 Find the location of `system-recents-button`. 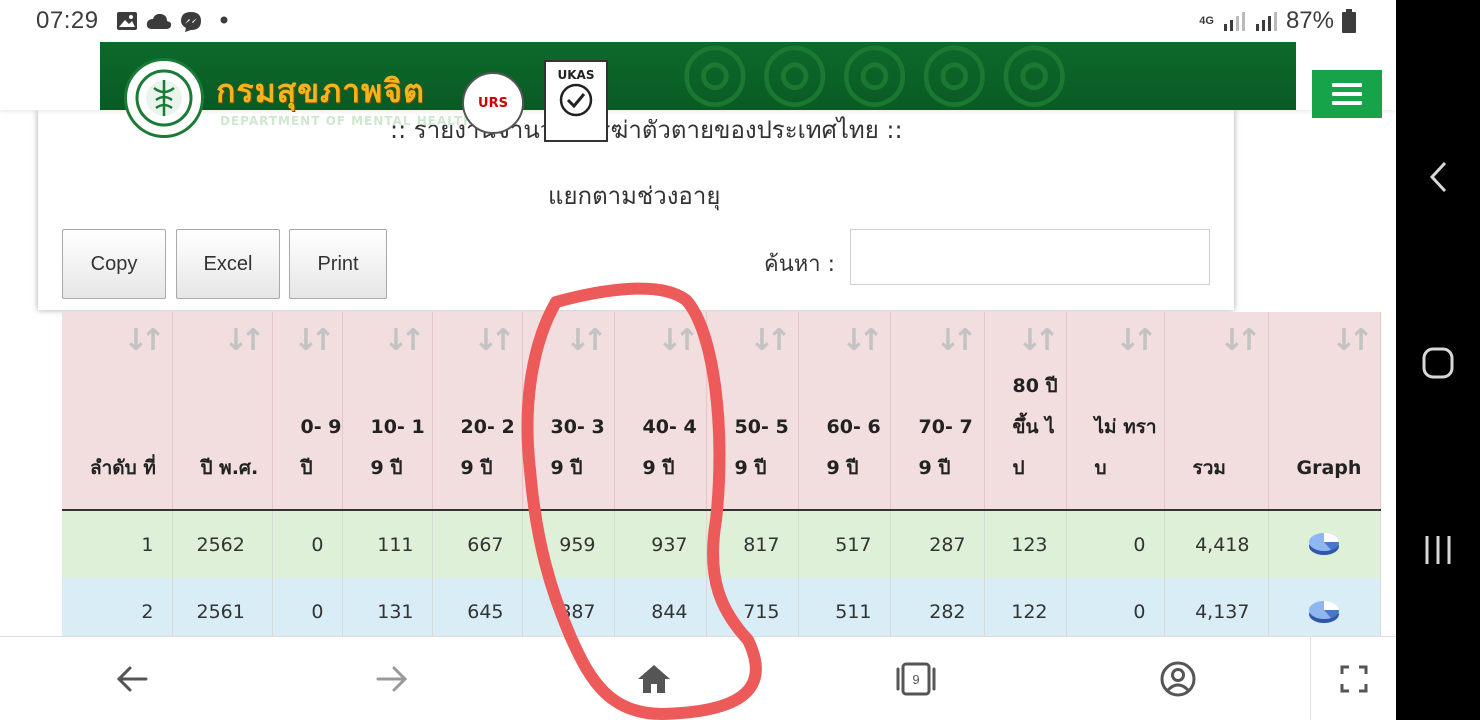

system-recents-button is located at coordinates (1438, 550).